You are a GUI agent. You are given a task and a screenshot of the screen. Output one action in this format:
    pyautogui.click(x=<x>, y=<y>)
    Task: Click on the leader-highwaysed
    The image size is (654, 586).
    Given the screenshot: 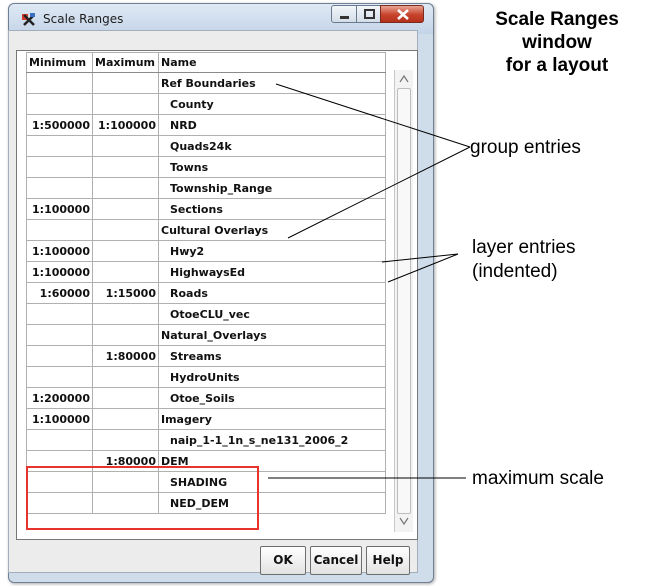 What is the action you would take?
    pyautogui.click(x=423, y=268)
    